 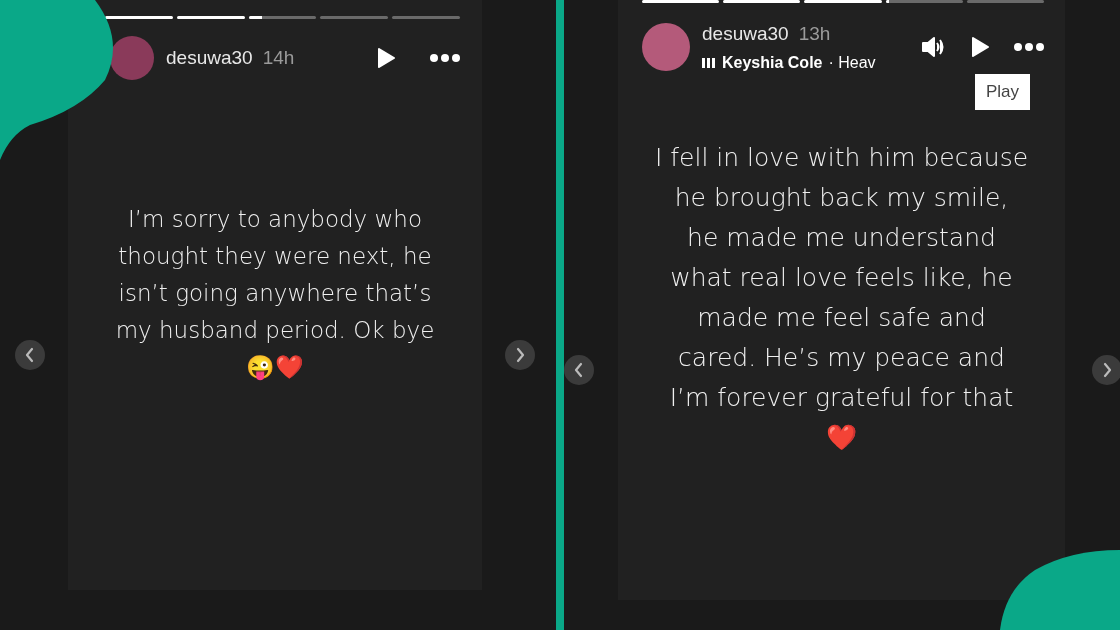 What do you see at coordinates (841, 318) in the screenshot?
I see `story-text-line: made me feel safe and` at bounding box center [841, 318].